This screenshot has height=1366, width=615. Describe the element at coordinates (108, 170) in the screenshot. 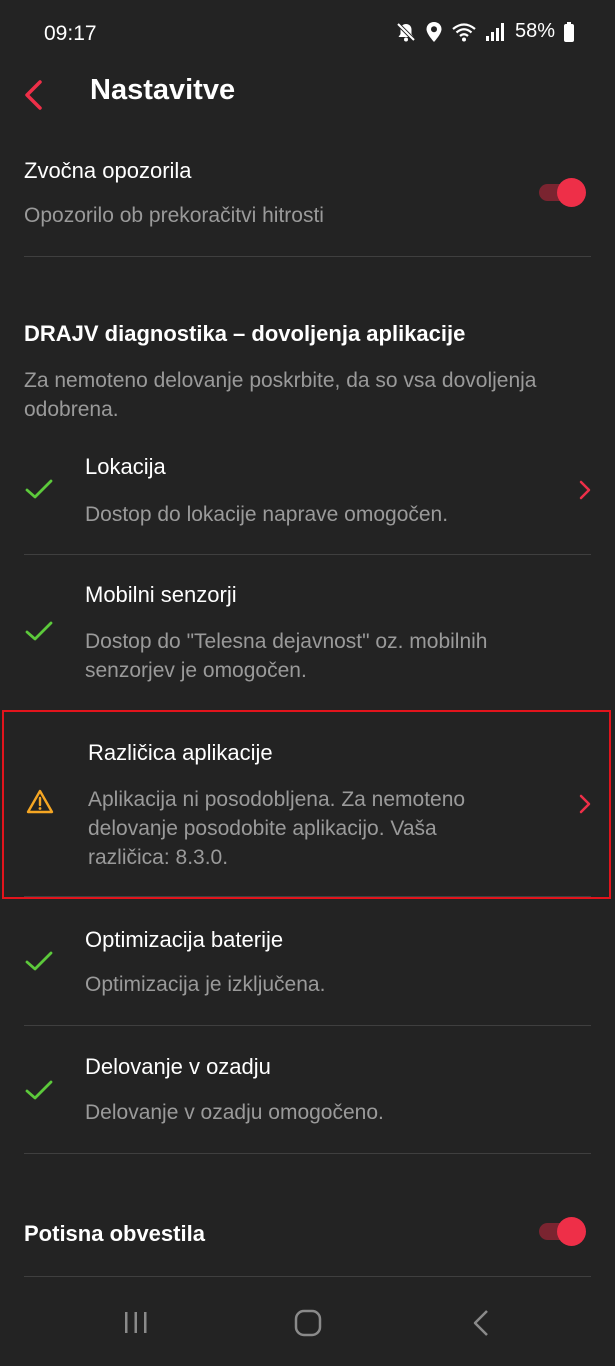

I see `sound-alerts-title: Zvočna opozorila` at that location.